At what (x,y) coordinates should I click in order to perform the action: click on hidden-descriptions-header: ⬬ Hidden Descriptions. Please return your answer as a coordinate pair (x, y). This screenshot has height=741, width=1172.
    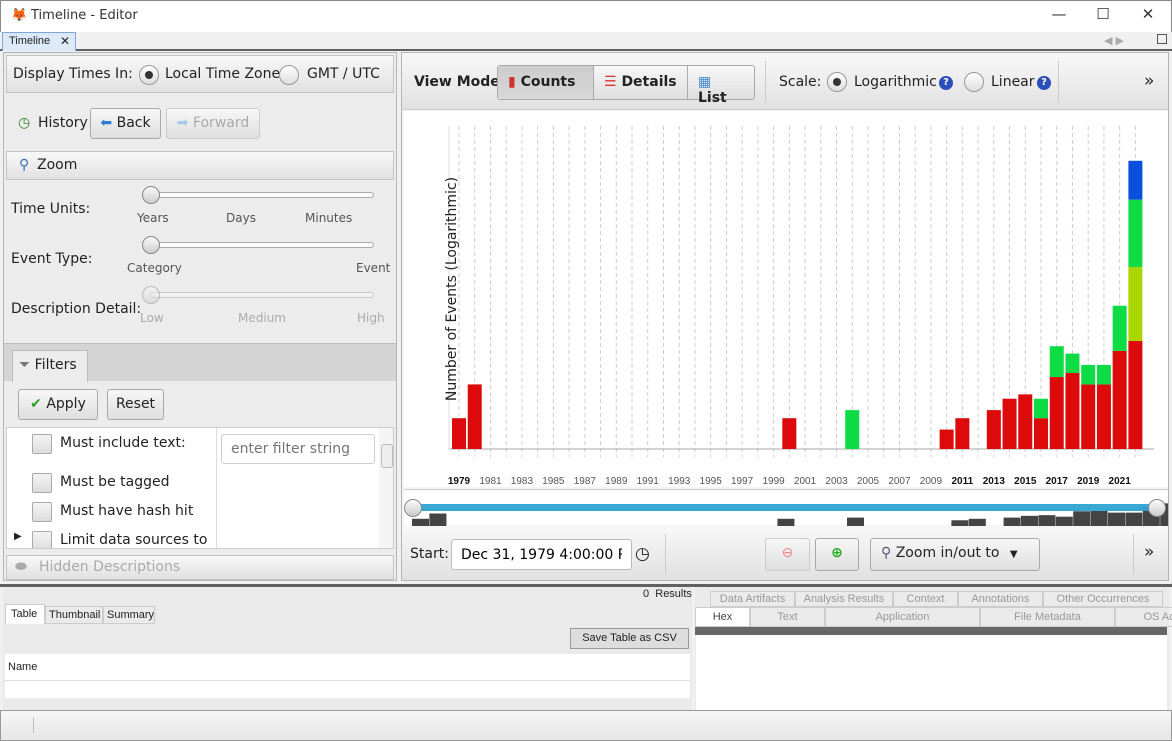
    Looking at the image, I should click on (200, 567).